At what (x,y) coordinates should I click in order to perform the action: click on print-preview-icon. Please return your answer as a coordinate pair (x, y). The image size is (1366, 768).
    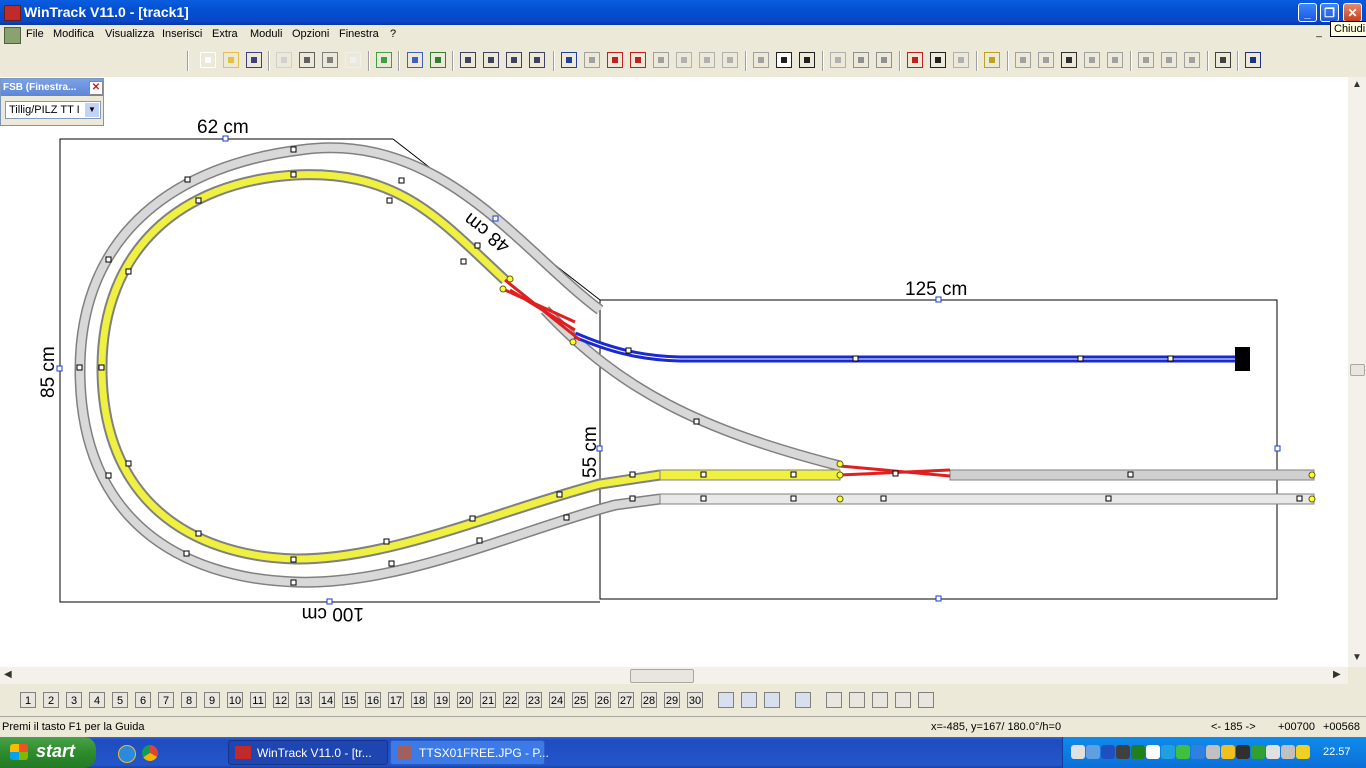
    Looking at the image, I should click on (284, 60).